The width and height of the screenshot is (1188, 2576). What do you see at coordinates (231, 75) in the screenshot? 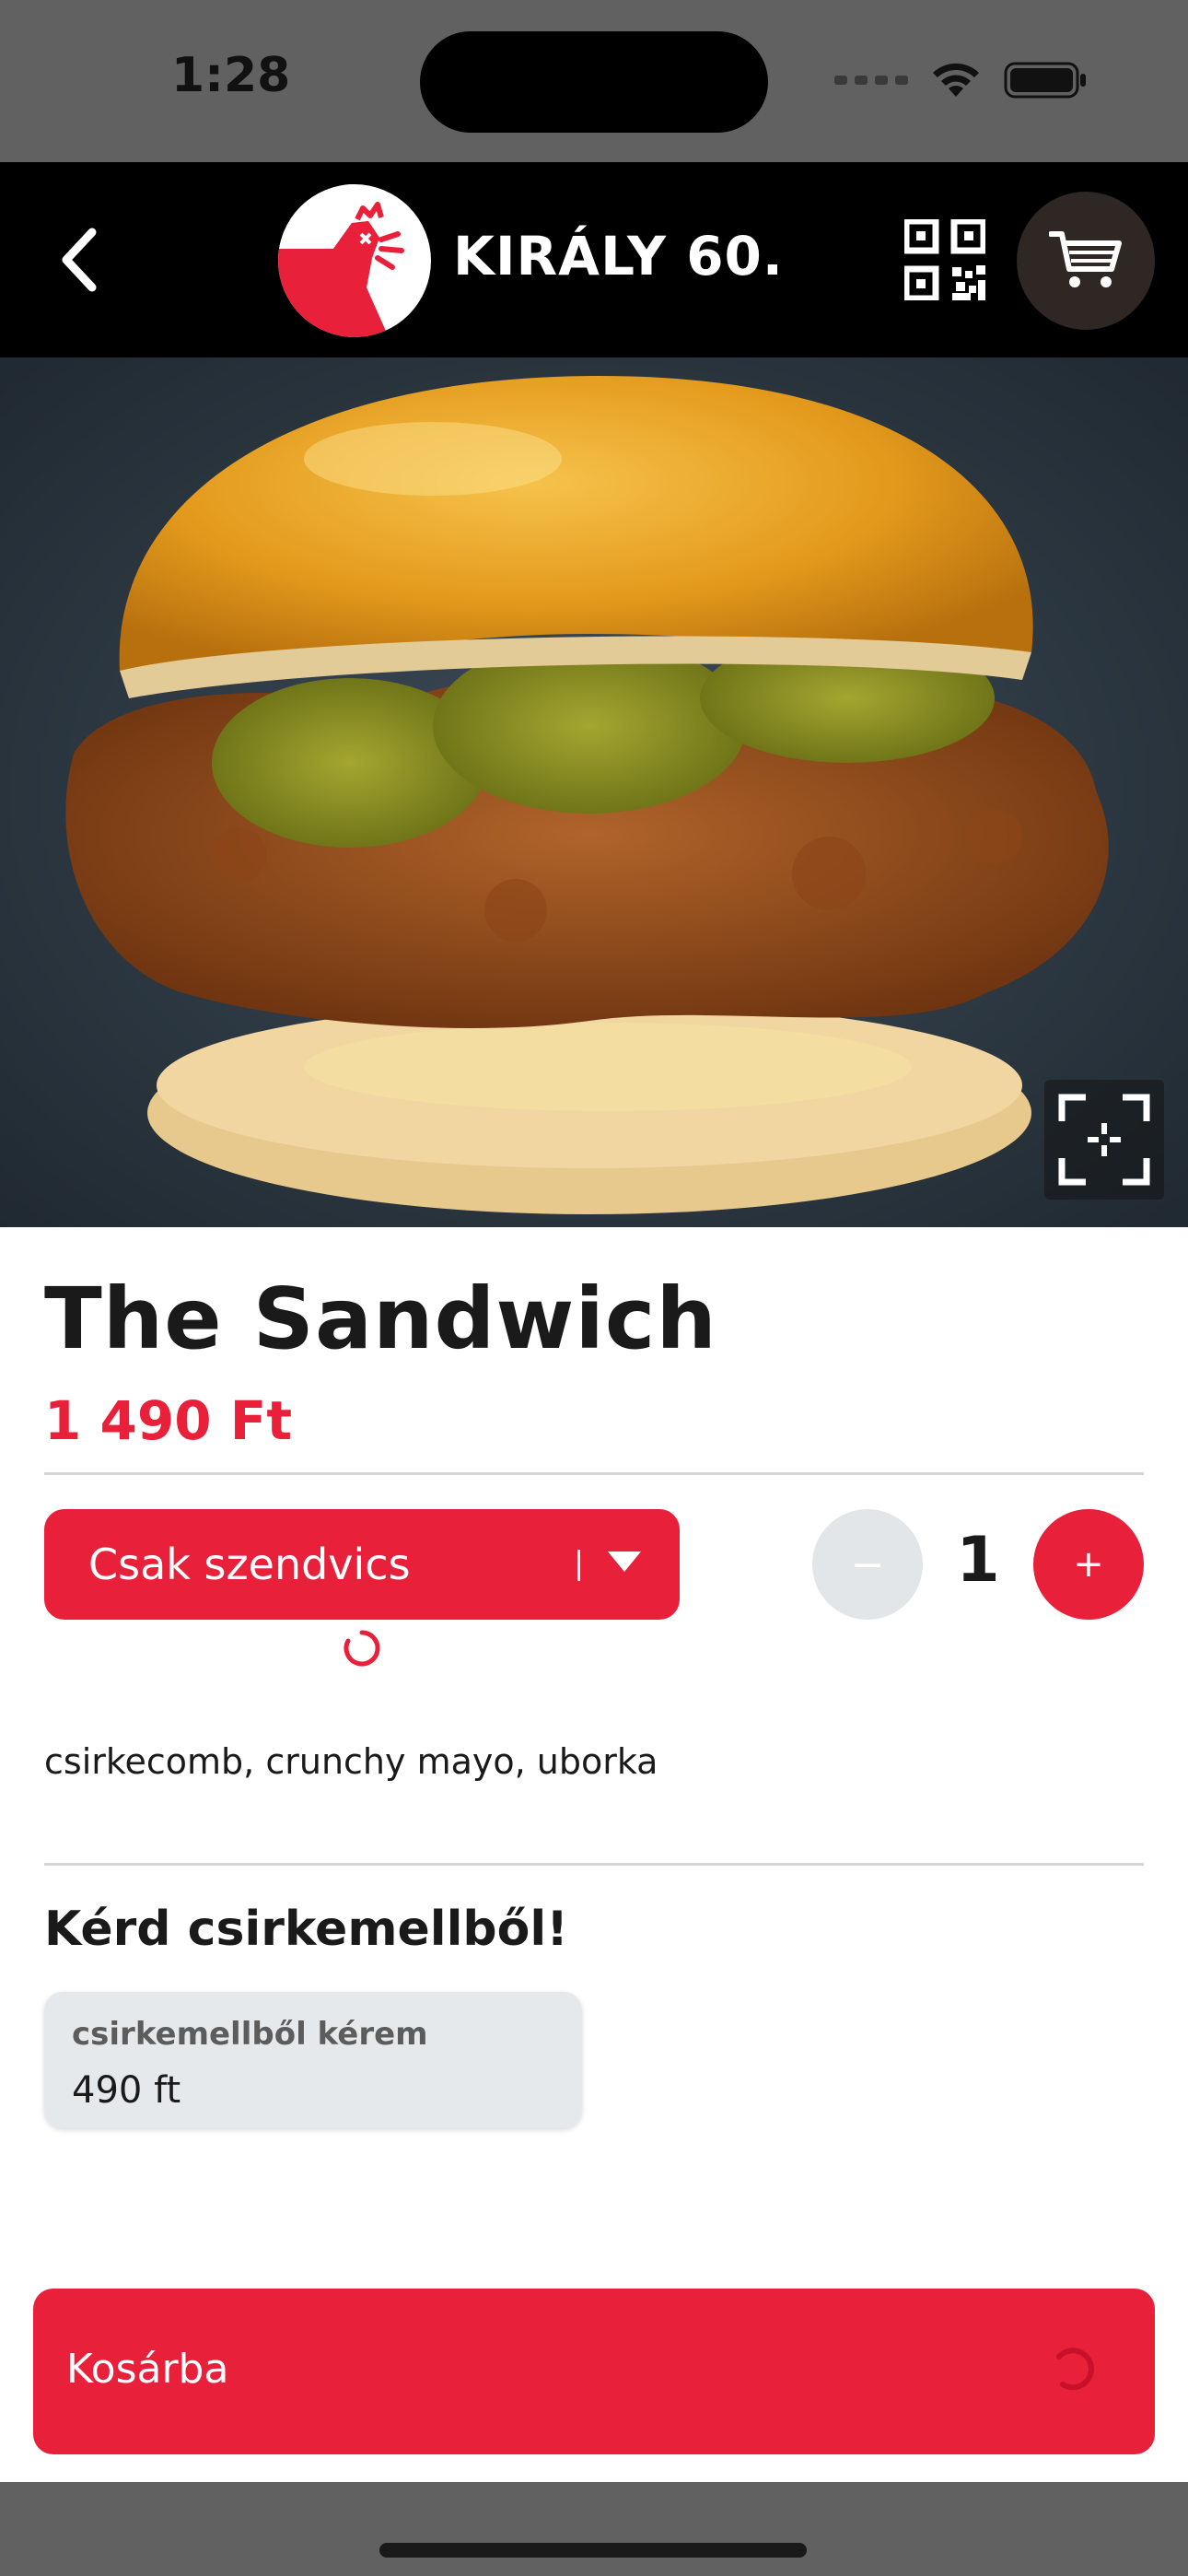
I see `status-time: 1:28` at bounding box center [231, 75].